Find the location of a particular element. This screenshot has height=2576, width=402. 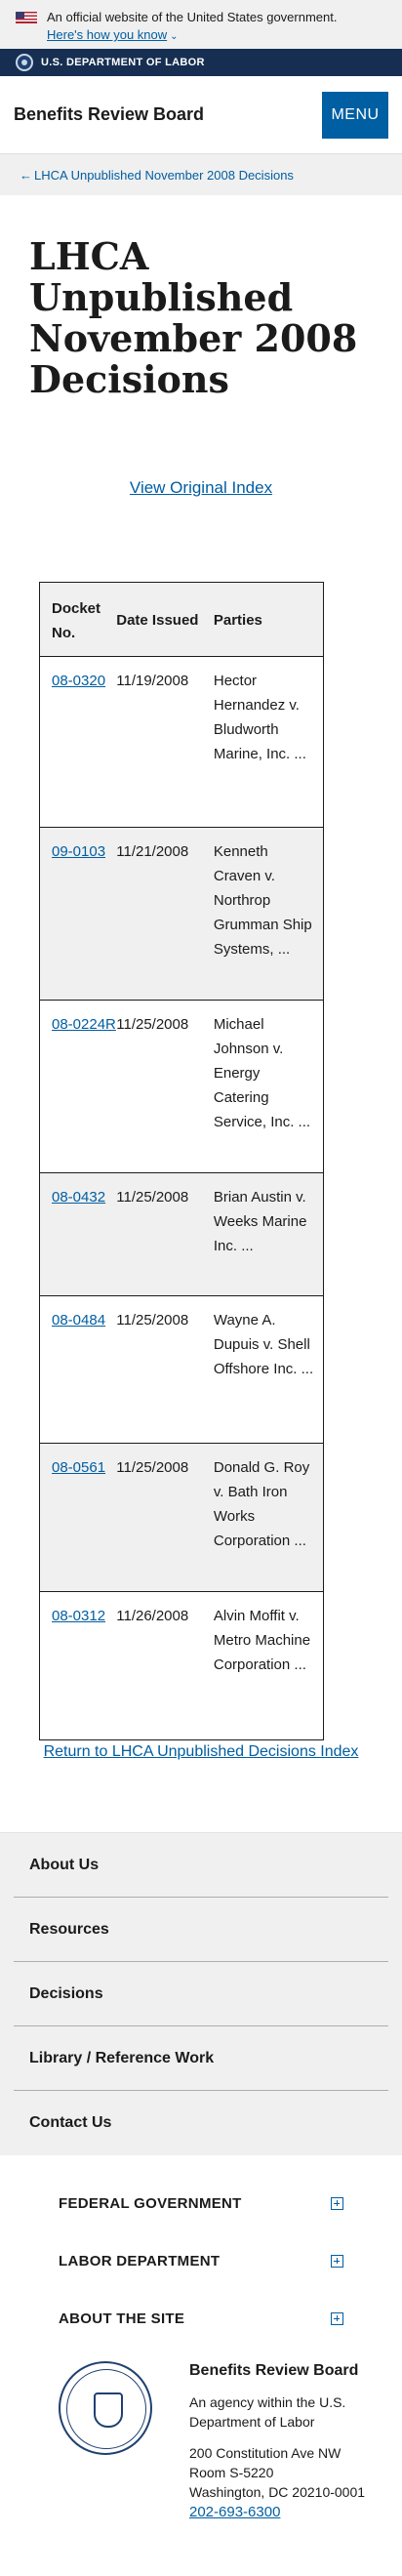

how-you-know-toggle: Here's how you know ⌄ is located at coordinates (192, 36).